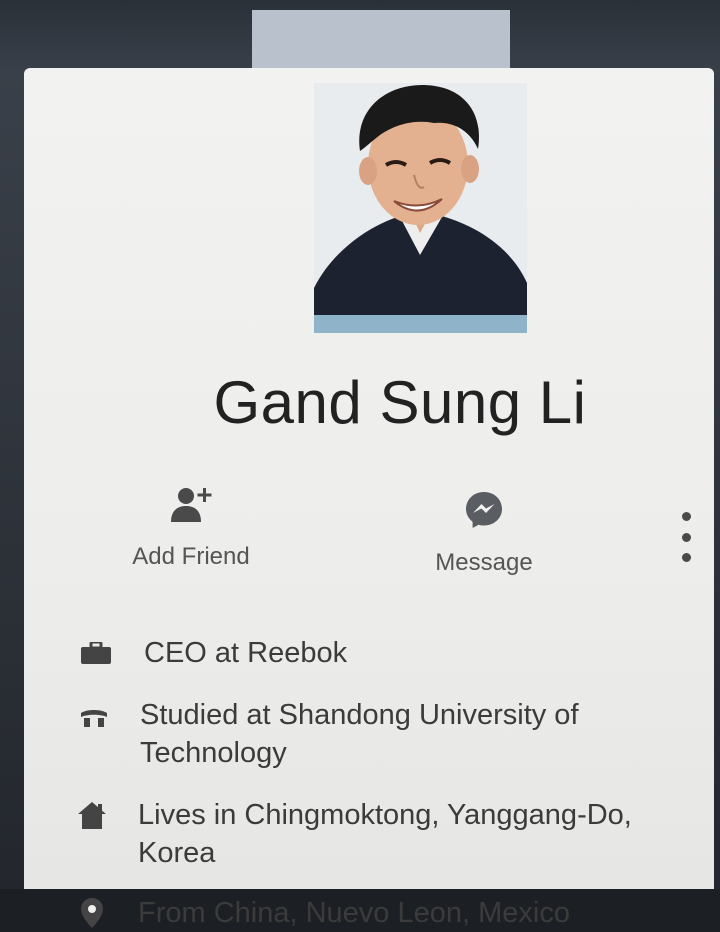  Describe the element at coordinates (191, 556) in the screenshot. I see `add-friend-label: Add Friend` at that location.